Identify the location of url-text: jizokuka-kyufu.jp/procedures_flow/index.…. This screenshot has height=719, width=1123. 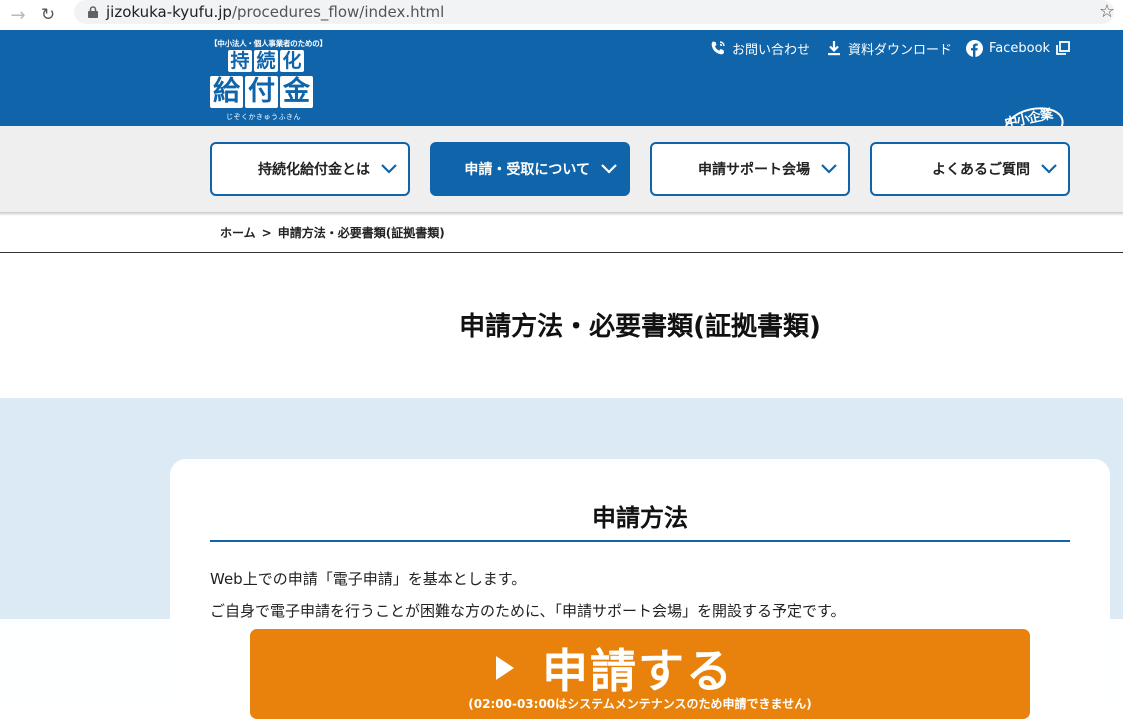
(275, 12).